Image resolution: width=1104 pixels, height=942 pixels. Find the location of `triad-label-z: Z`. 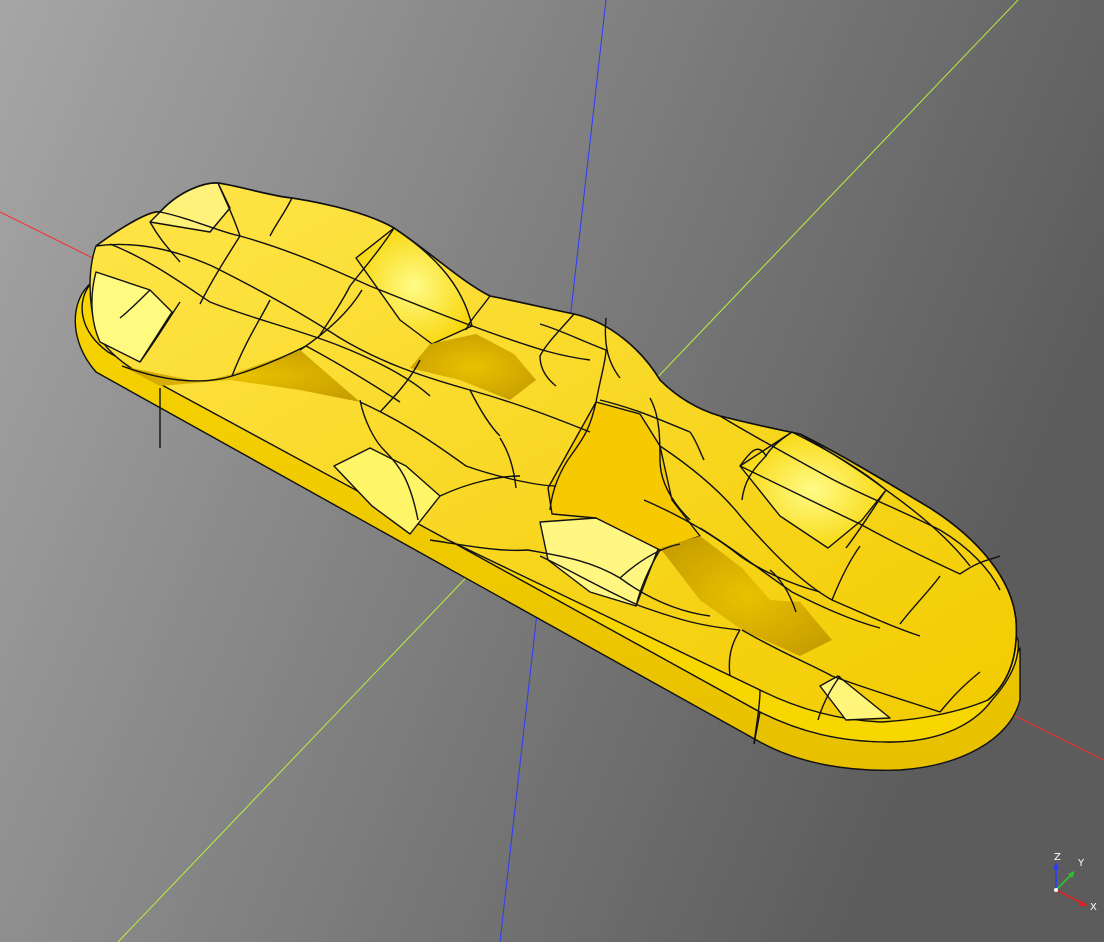

triad-label-z: Z is located at coordinates (1057, 857).